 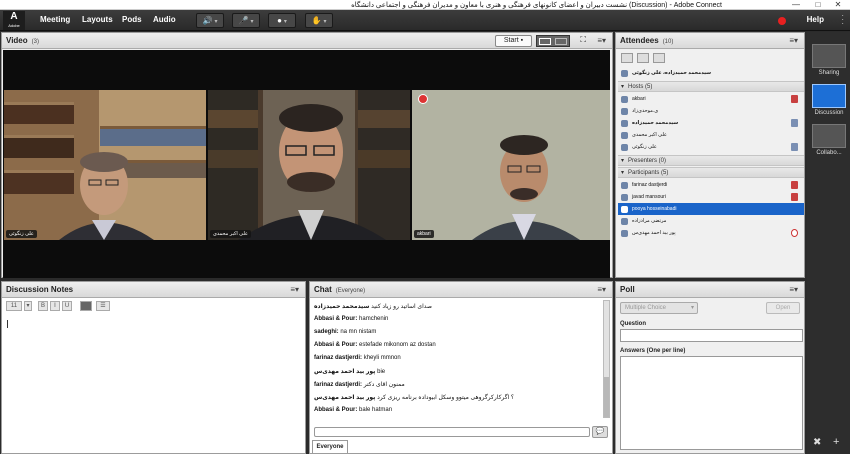 I want to click on bold-button: B, so click(x=43, y=306).